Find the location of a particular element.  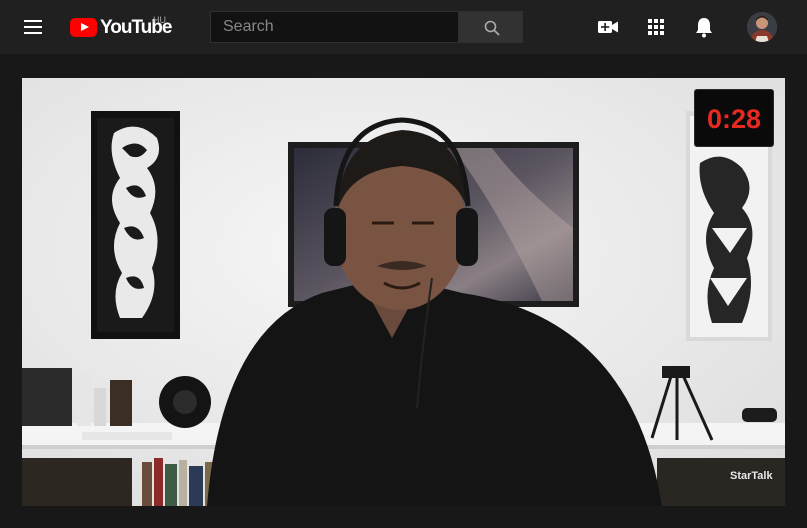

search-bar is located at coordinates (366, 27).